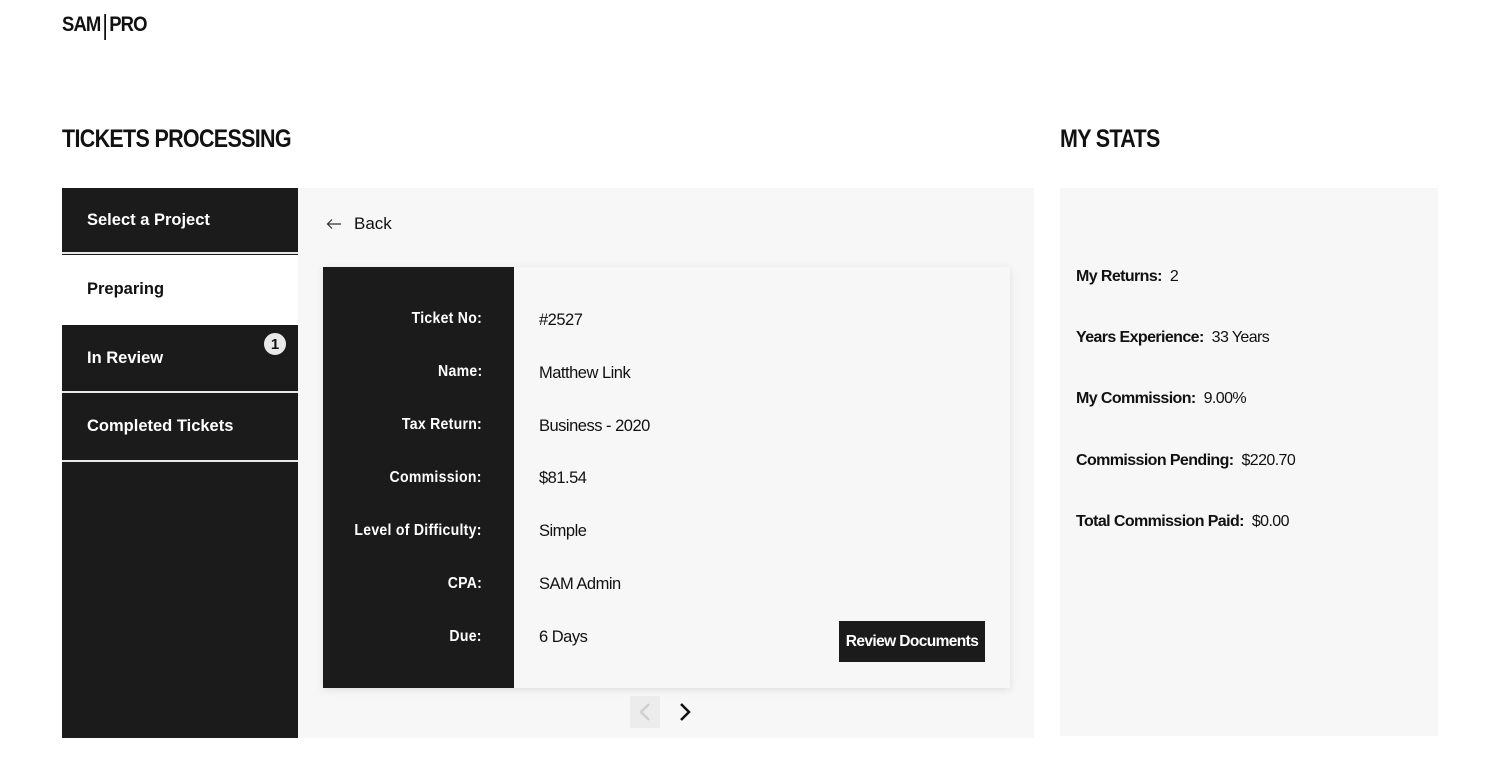 This screenshot has width=1500, height=757. I want to click on stat-value: $220.70, so click(1268, 460).